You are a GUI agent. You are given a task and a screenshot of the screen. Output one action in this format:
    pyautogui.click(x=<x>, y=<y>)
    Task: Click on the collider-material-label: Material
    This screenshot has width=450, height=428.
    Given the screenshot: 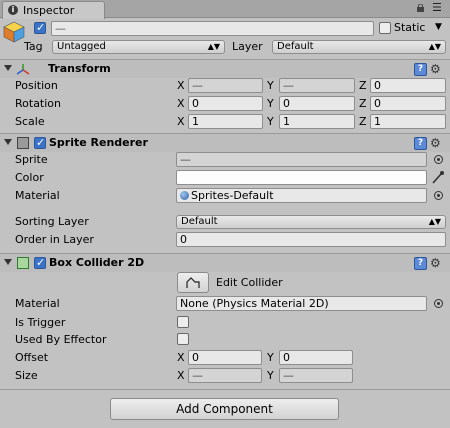 What is the action you would take?
    pyautogui.click(x=37, y=303)
    